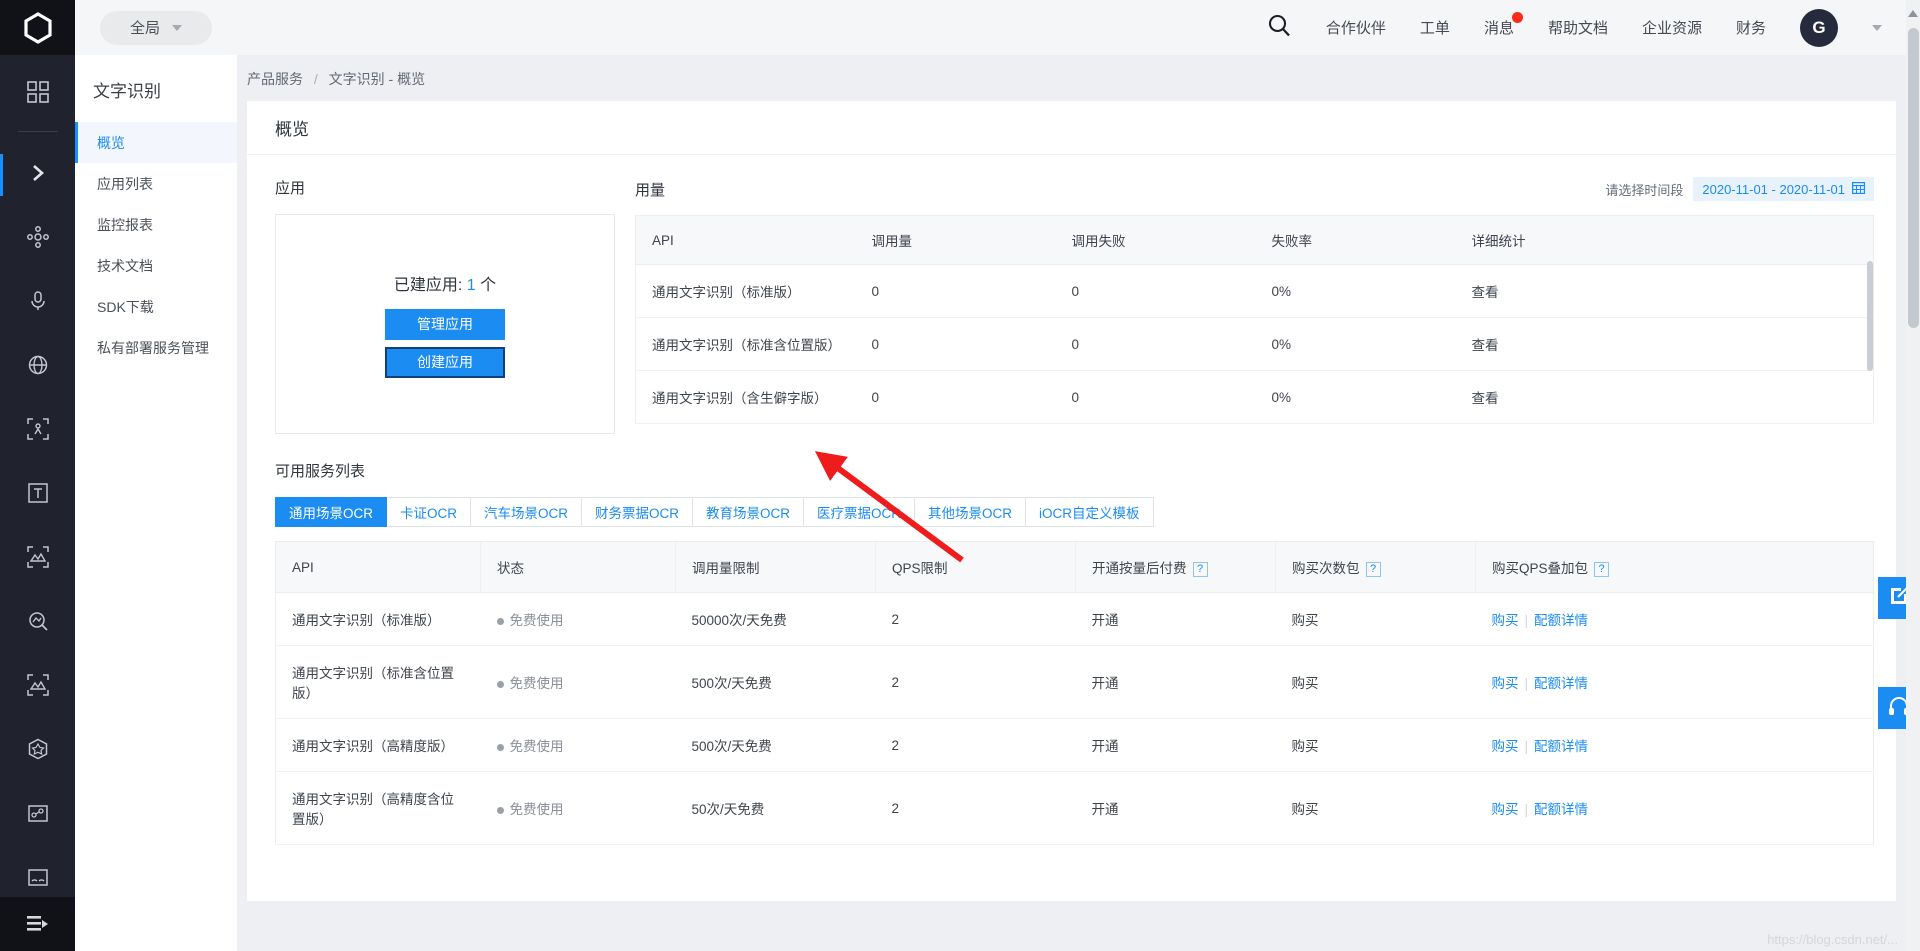 The height and width of the screenshot is (951, 1920). Describe the element at coordinates (1155, 291) in the screenshot. I see `usage-cell-failures: 0` at that location.